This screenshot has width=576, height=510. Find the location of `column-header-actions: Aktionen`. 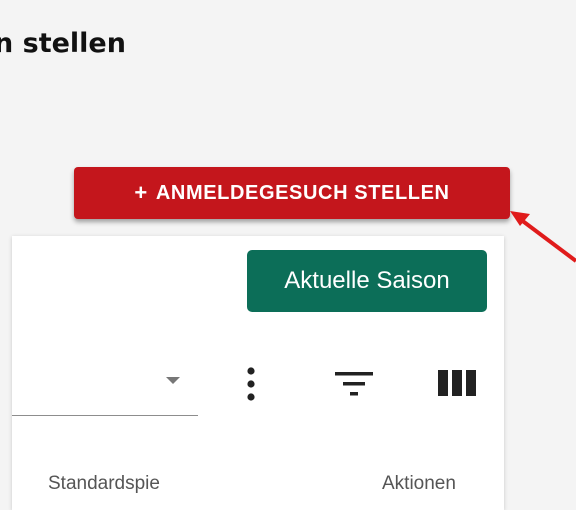

column-header-actions: Aktionen is located at coordinates (419, 483).